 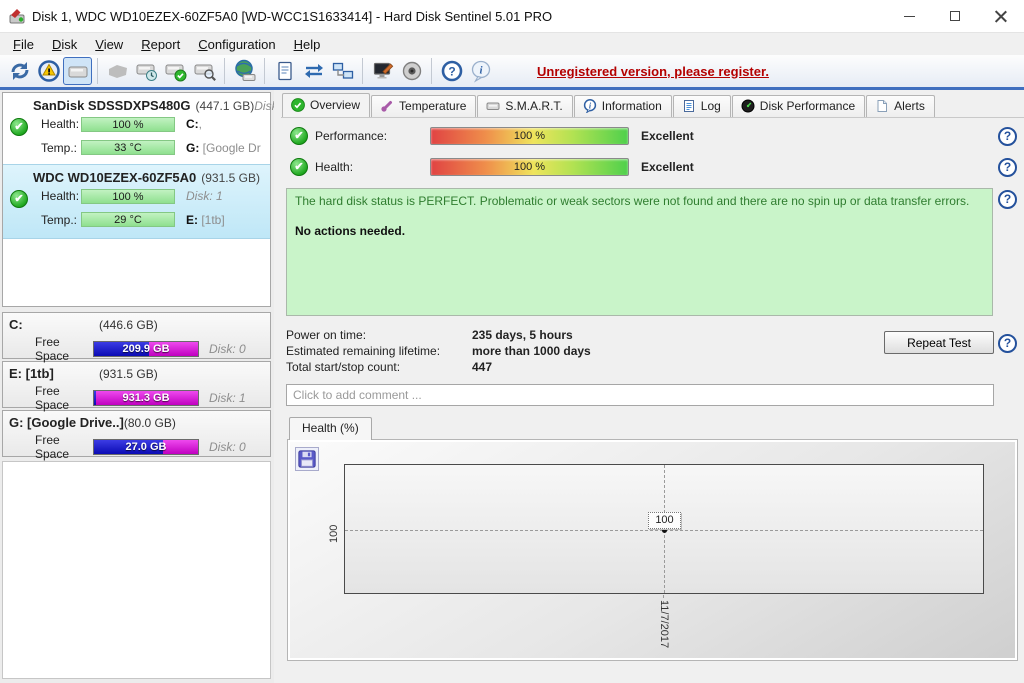 What do you see at coordinates (59, 147) in the screenshot?
I see `temp-label: Temp.:` at bounding box center [59, 147].